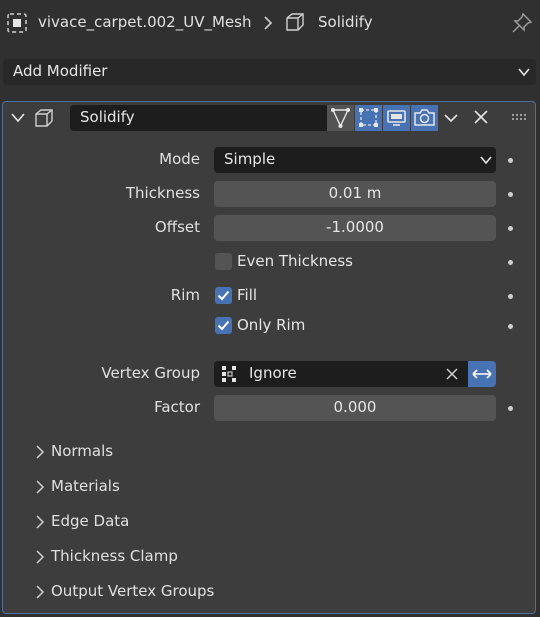  Describe the element at coordinates (451, 118) in the screenshot. I see `extras-dropdown-icon` at that location.